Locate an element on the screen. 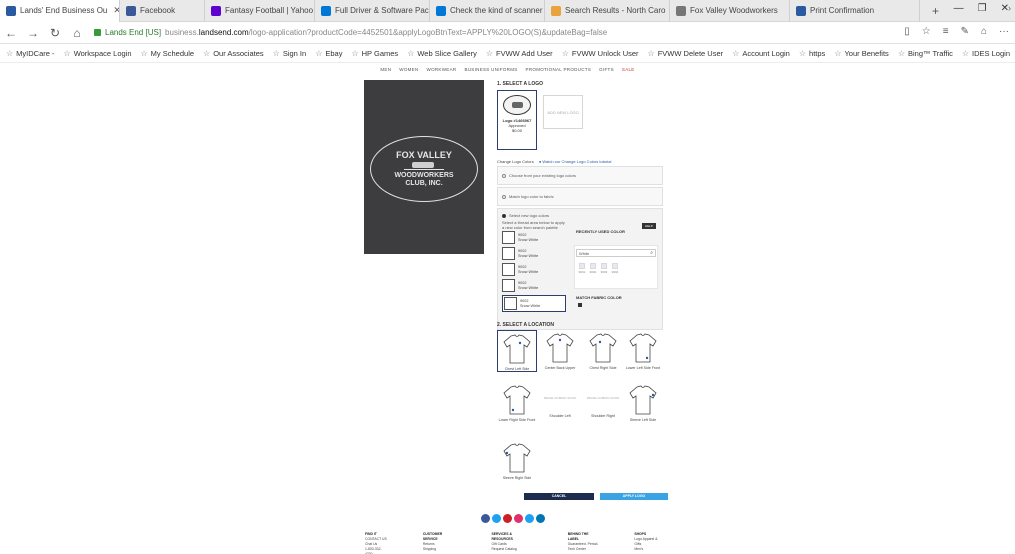  forward-icon: → is located at coordinates (33, 33).